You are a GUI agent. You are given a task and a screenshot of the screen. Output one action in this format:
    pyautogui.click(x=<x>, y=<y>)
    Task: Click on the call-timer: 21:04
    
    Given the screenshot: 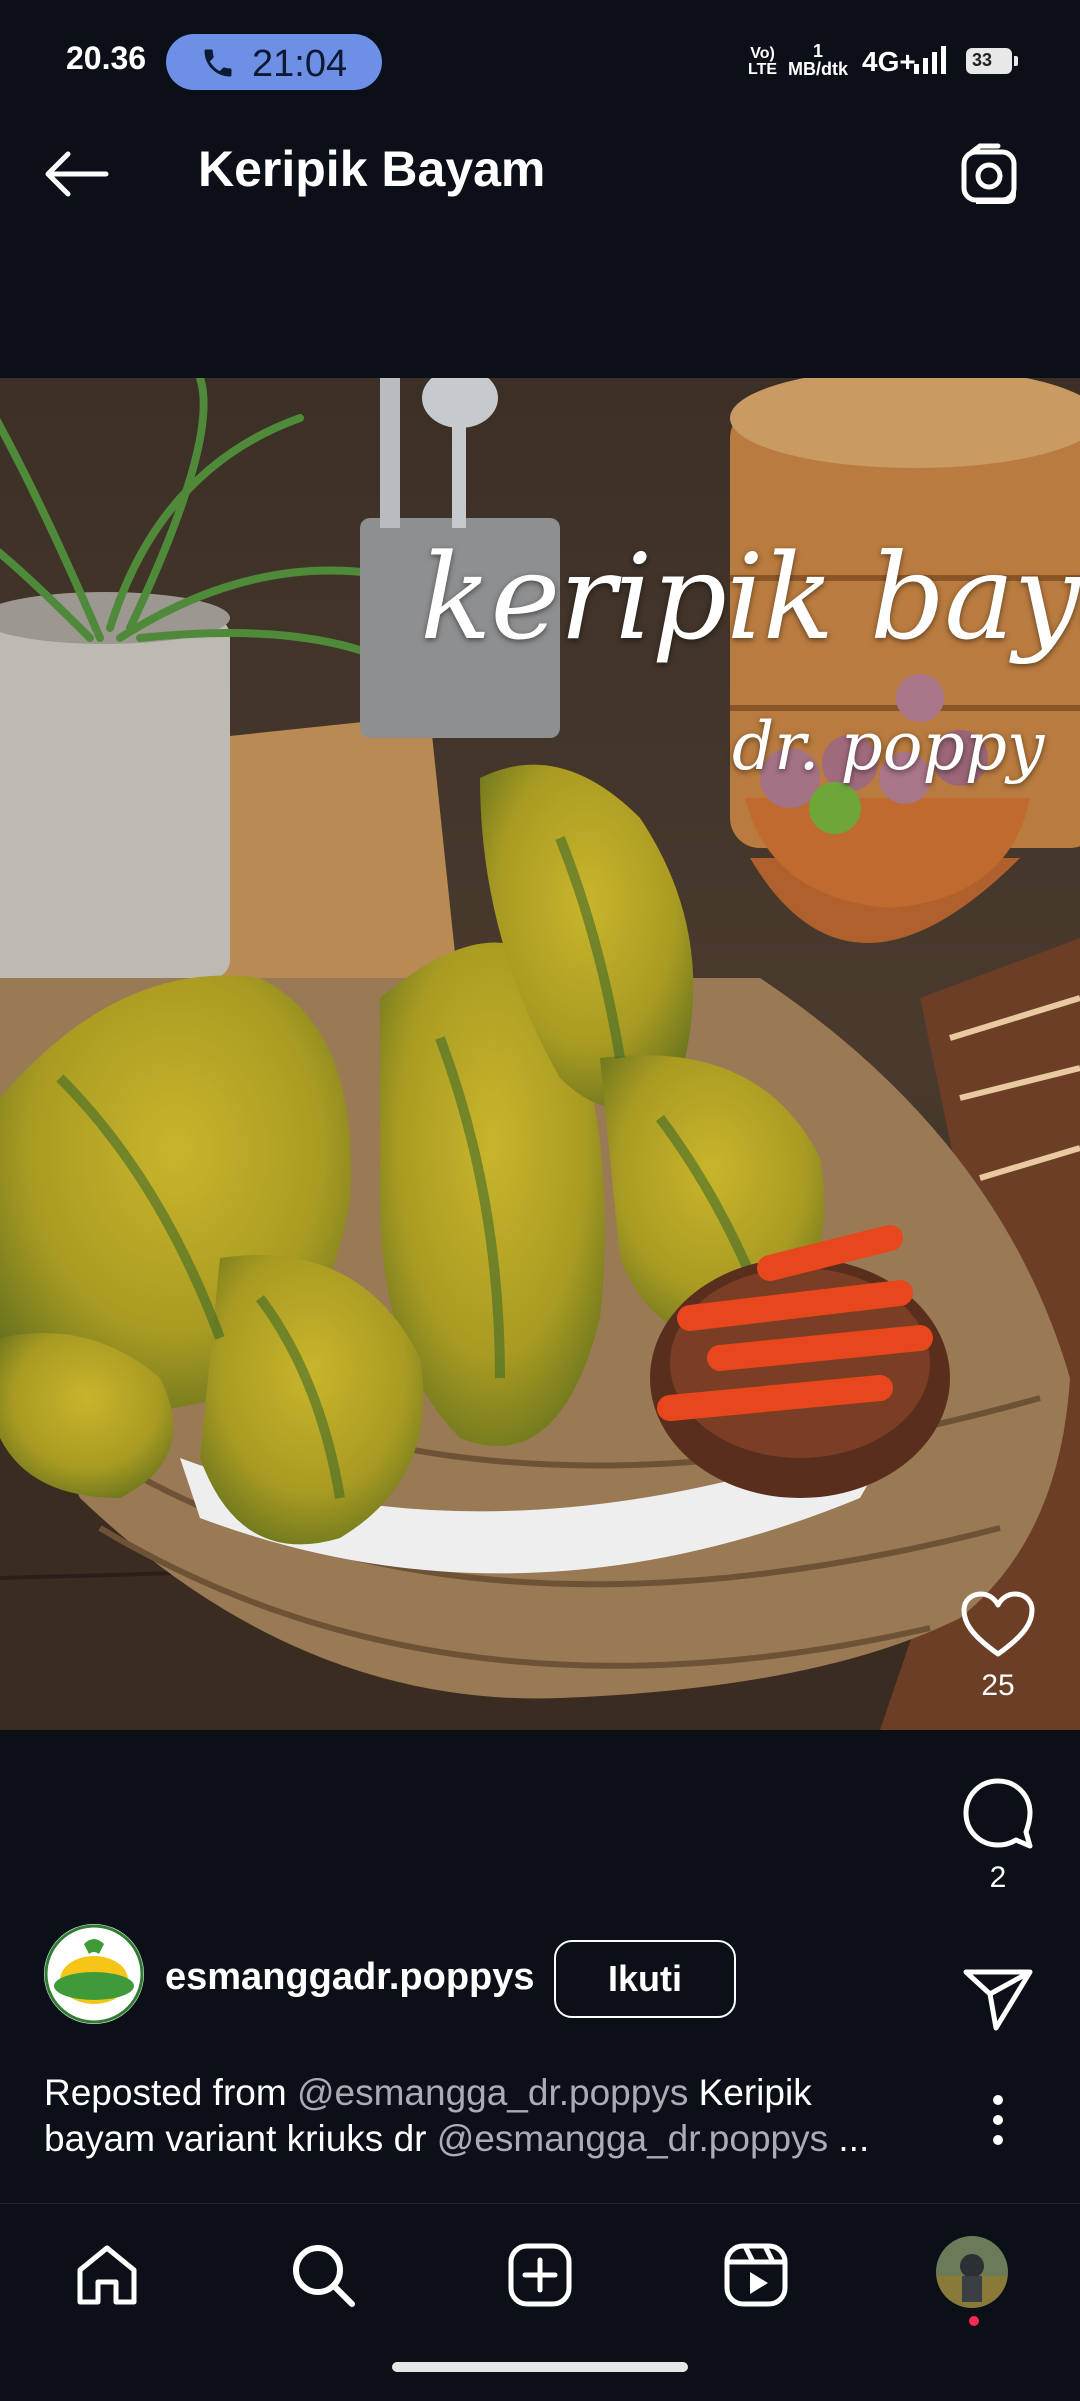 What is the action you would take?
    pyautogui.click(x=300, y=64)
    